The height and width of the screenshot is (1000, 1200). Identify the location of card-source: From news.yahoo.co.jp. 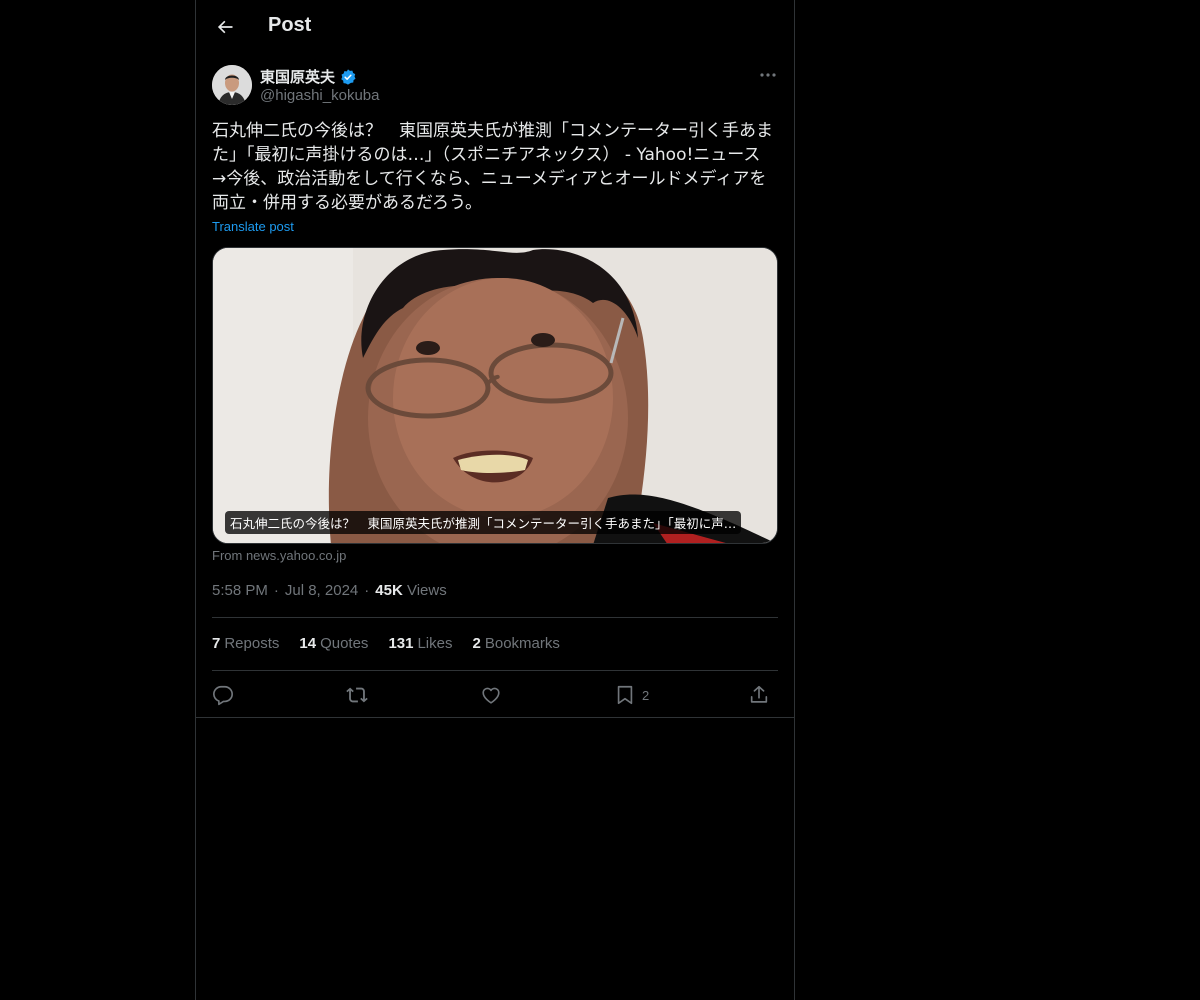
(279, 555).